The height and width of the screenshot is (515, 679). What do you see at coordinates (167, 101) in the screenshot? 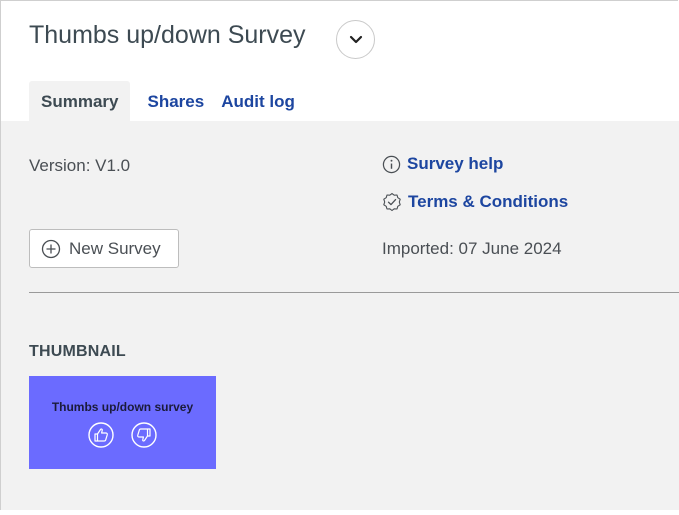
I see `tab-shares: Shares` at bounding box center [167, 101].